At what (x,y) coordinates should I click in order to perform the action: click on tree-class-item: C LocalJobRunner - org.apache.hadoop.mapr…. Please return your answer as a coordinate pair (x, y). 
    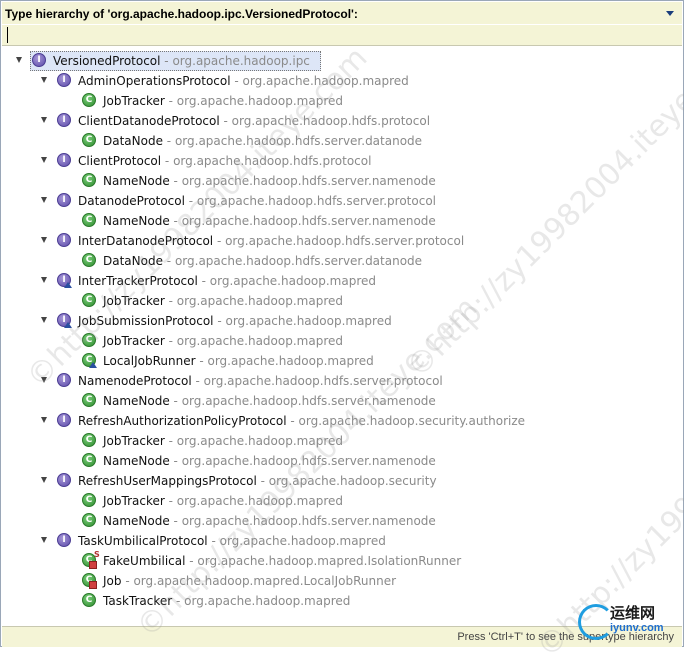
    Looking at the image, I should click on (342, 361).